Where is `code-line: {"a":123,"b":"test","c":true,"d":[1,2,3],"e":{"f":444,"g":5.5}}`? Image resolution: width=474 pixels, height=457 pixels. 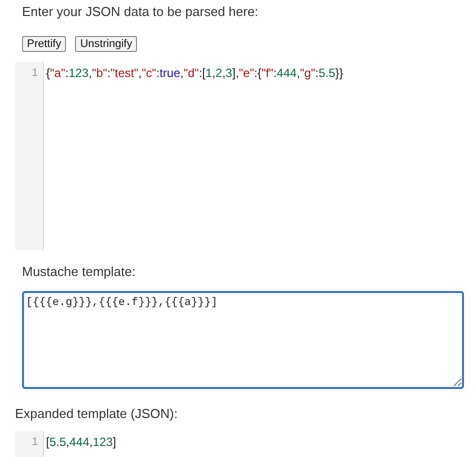 code-line: {"a":123,"b":"test","c":true,"d":[1,2,3],"e":{"f":444,"g":5.5}} is located at coordinates (195, 73).